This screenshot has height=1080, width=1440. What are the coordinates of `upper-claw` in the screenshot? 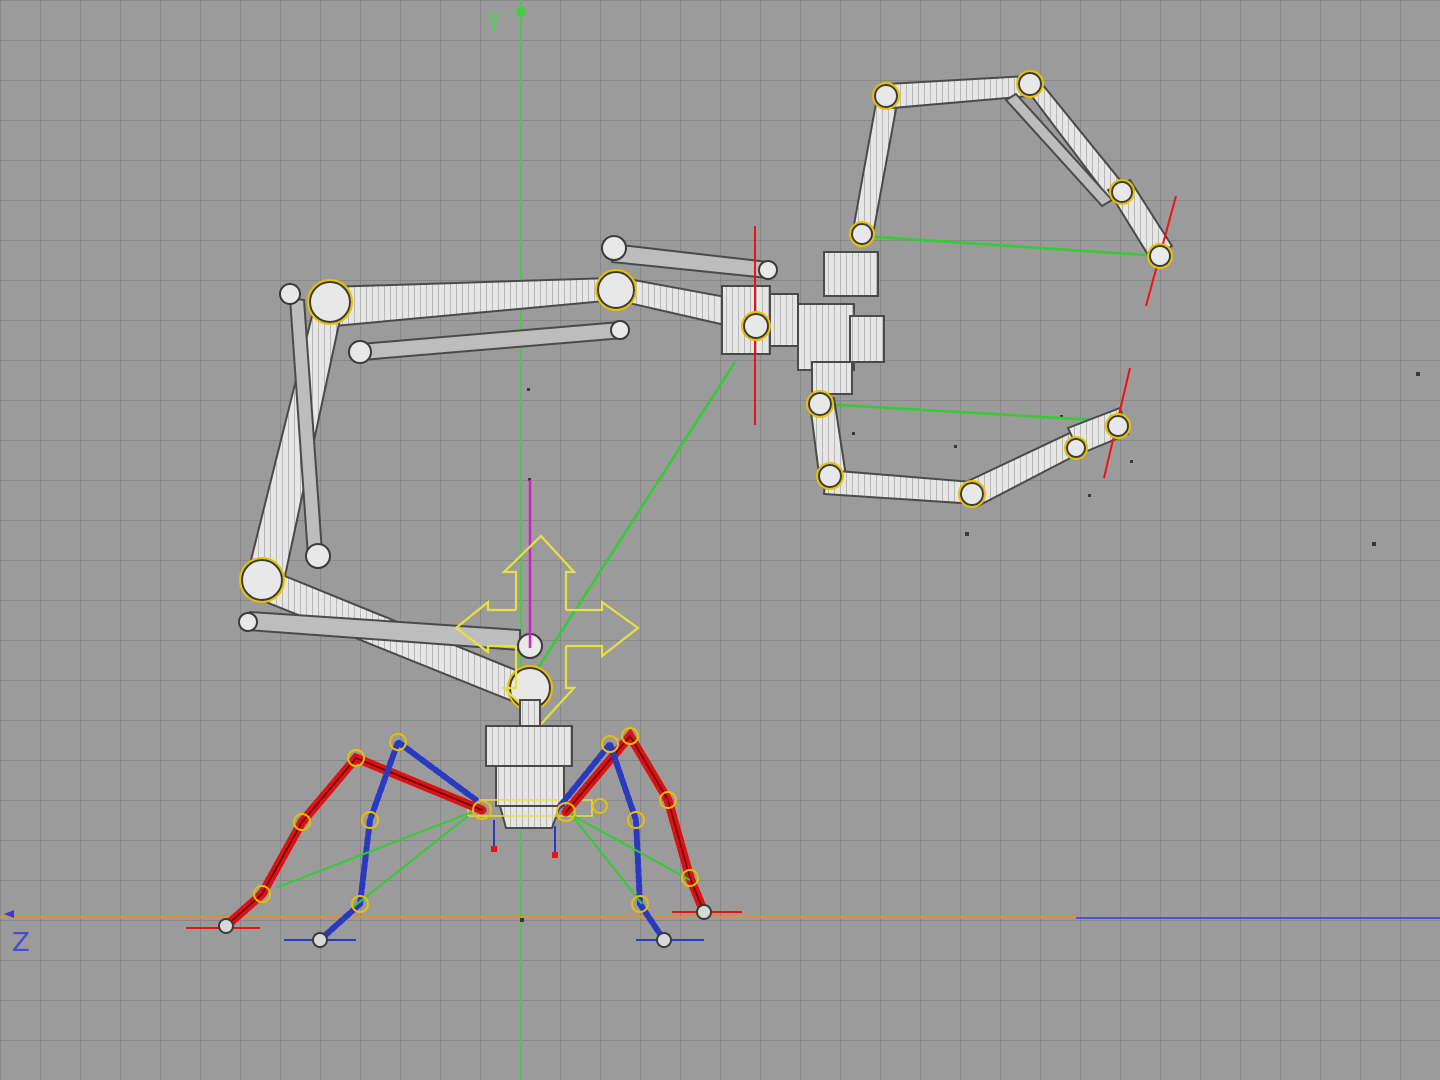 It's located at (1012, 166).